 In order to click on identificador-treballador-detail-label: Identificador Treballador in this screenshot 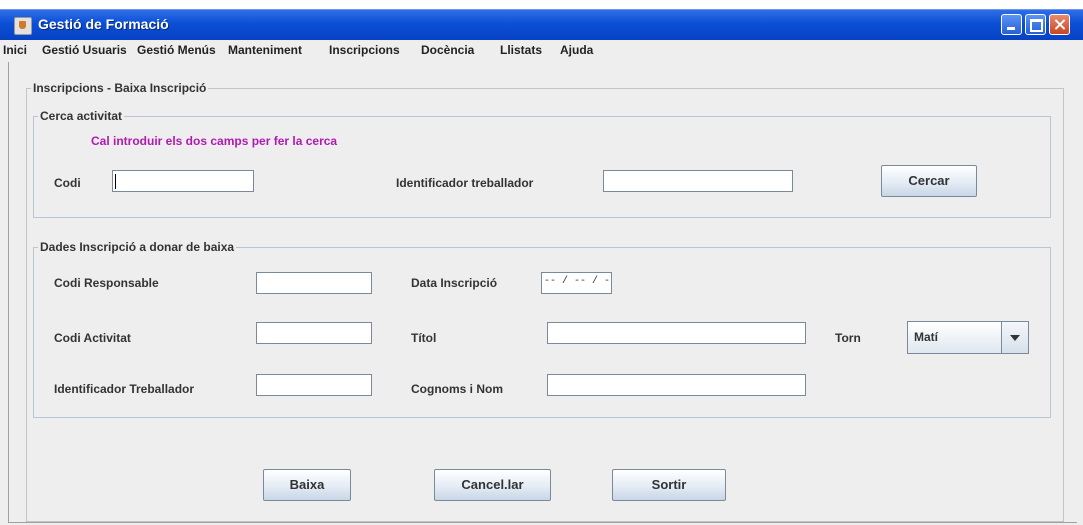, I will do `click(124, 389)`.